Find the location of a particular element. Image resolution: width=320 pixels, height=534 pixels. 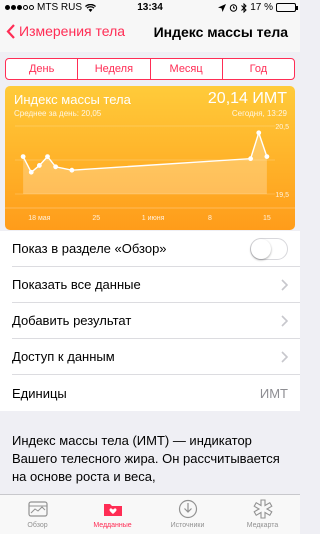

tab-bar: Обзор Медданные Источники Медкарта is located at coordinates (150, 514).